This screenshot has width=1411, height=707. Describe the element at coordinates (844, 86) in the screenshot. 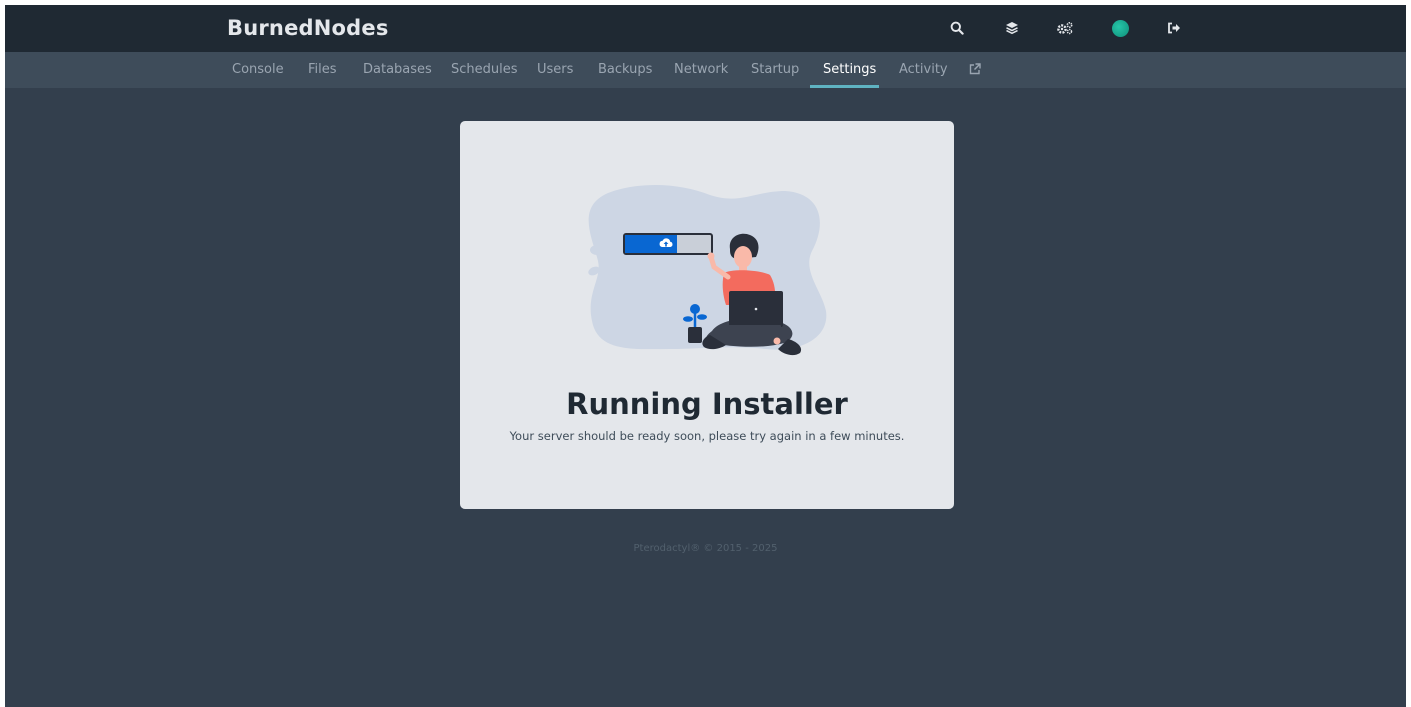

I see `active-tab-indicator` at that location.